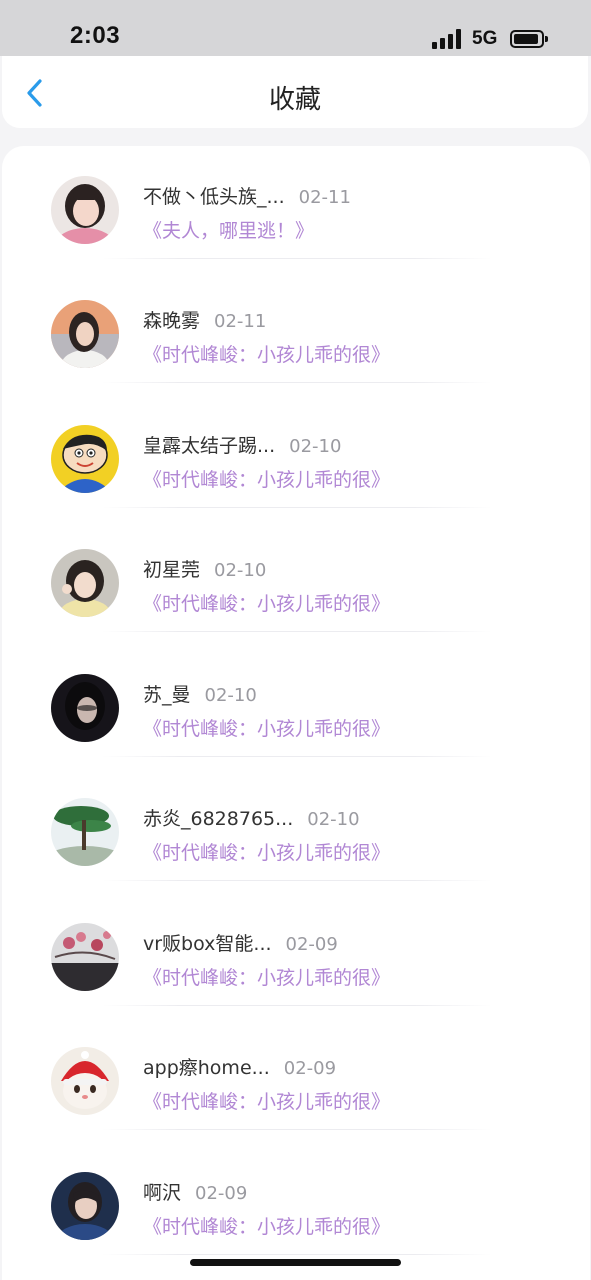 The image size is (591, 1280). Describe the element at coordinates (485, 38) in the screenshot. I see `network-type: 5G` at that location.